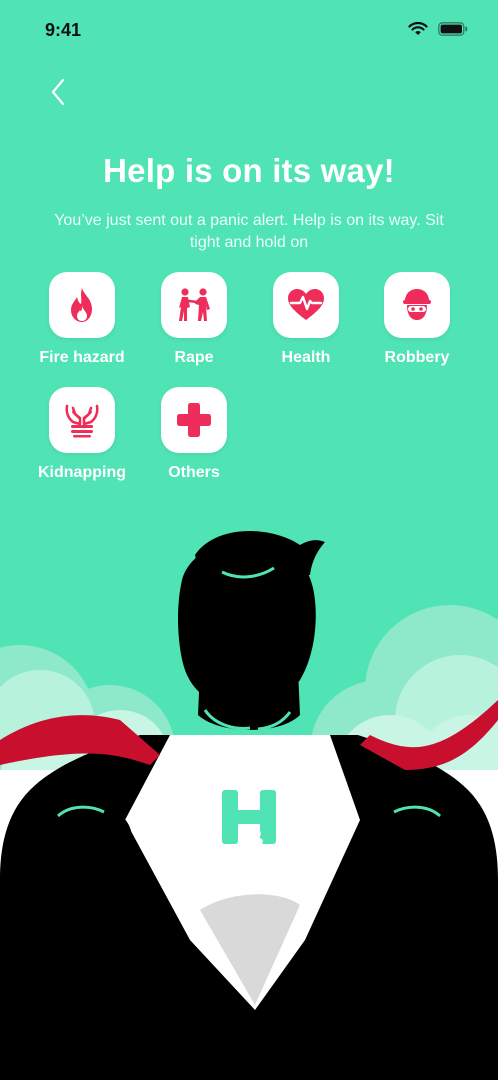  I want to click on page-title: Help is on its way!, so click(249, 170).